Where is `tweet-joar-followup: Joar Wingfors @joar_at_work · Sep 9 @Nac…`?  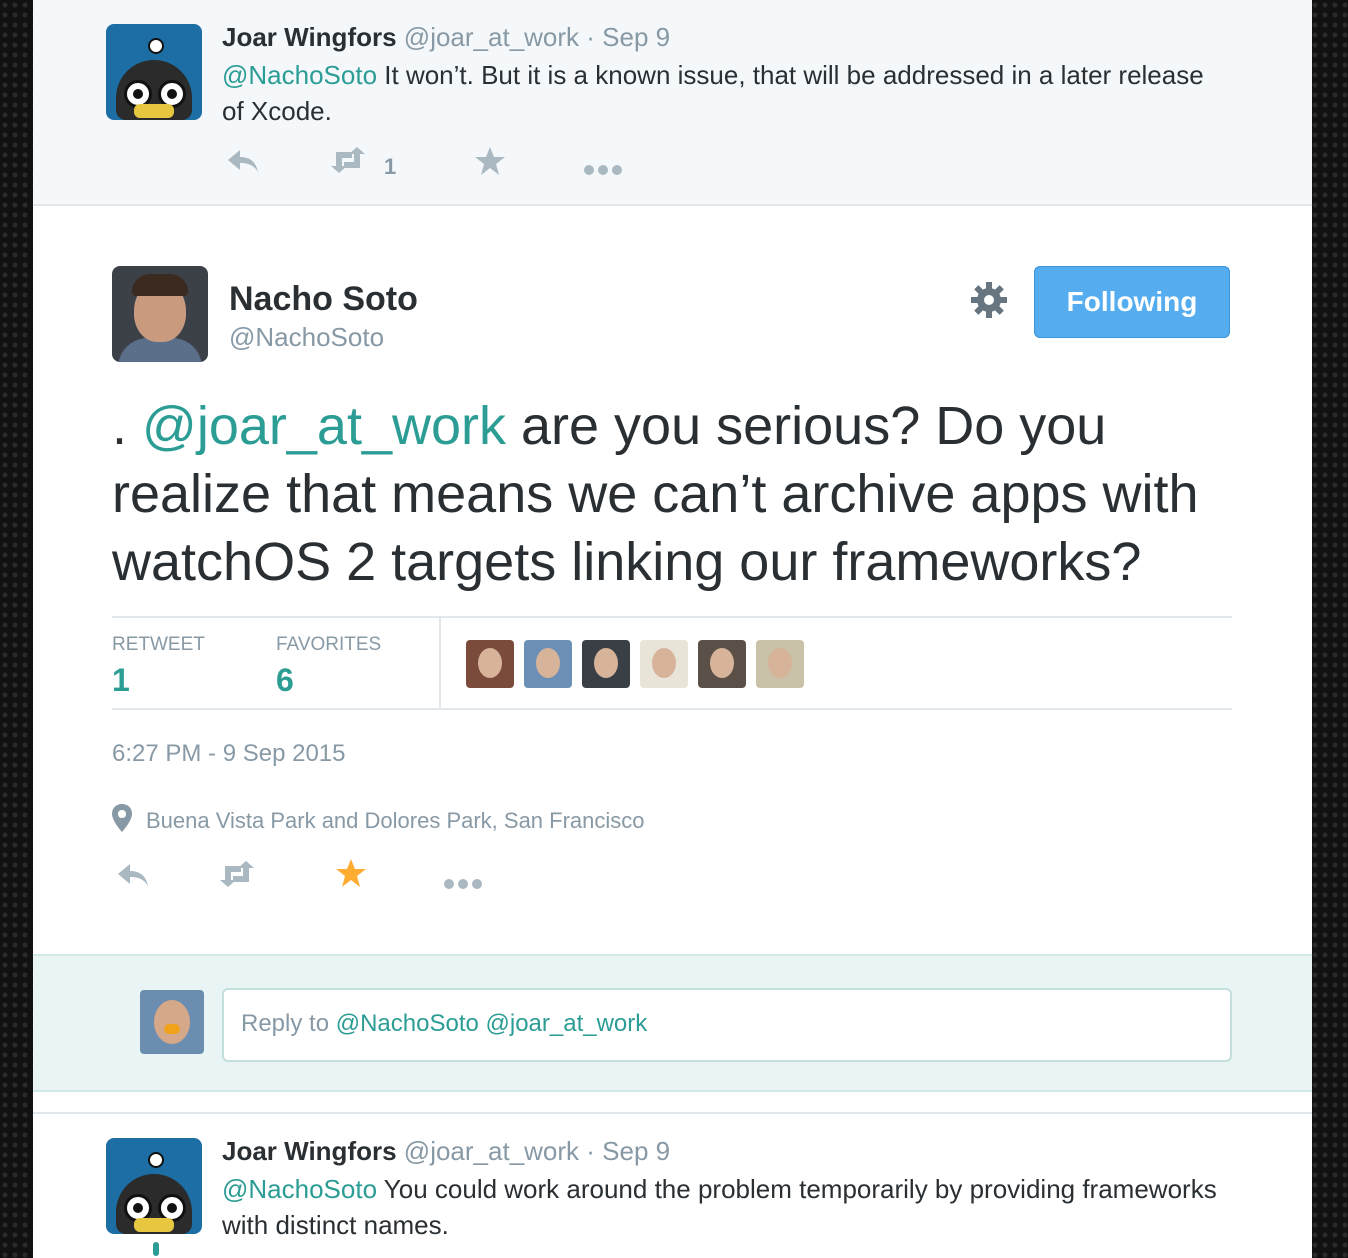
tweet-joar-followup: Joar Wingfors @joar_at_work · Sep 9 @Nac… is located at coordinates (672, 1185).